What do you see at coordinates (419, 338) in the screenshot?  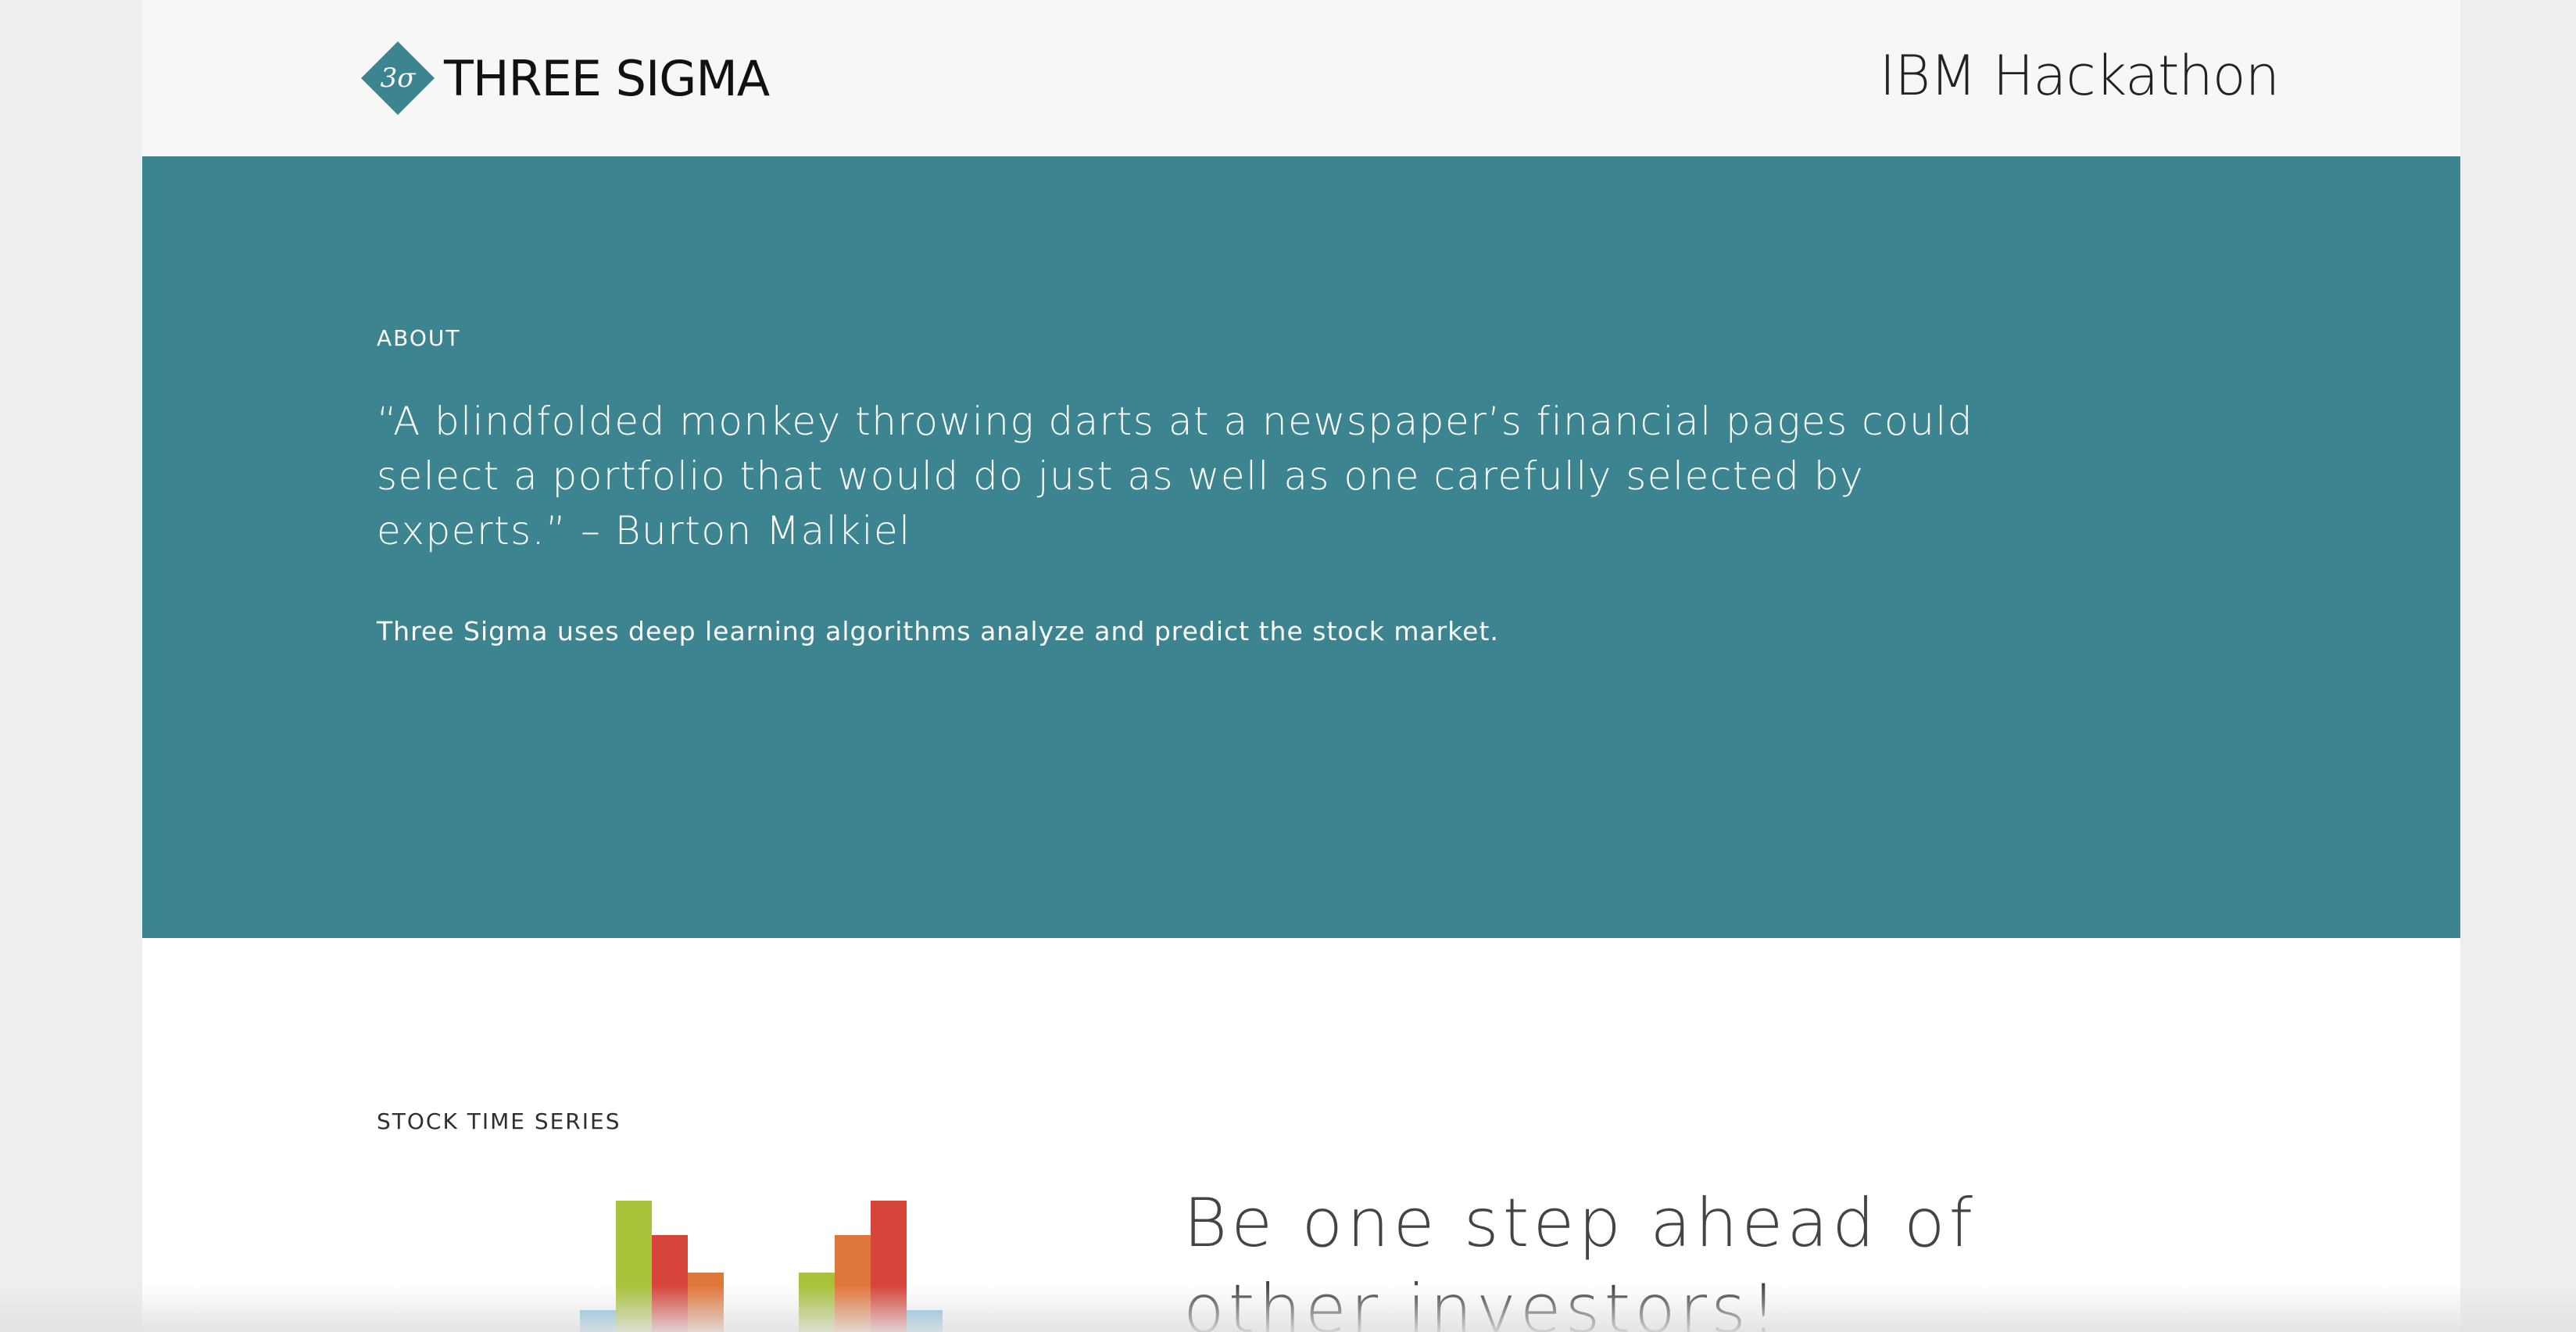 I see `about-label: ABOUT` at bounding box center [419, 338].